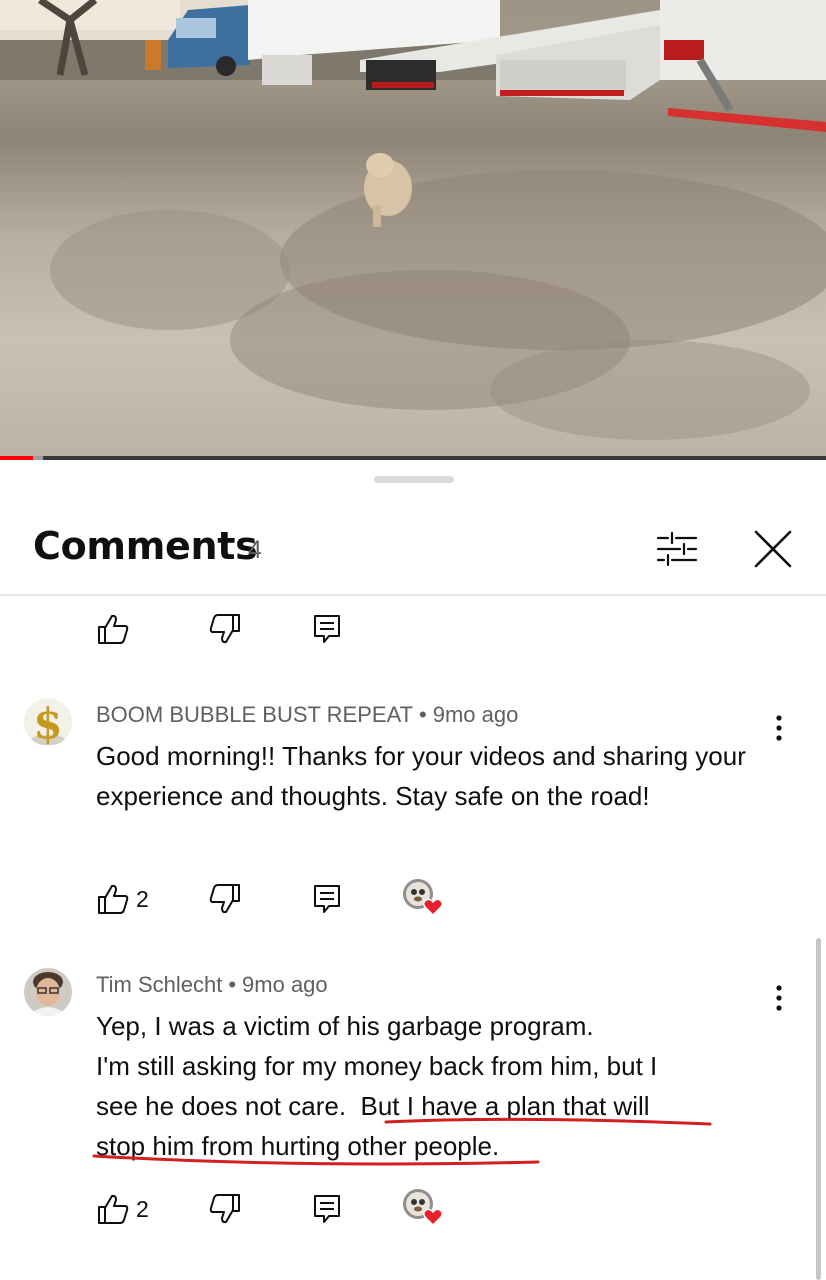 This screenshot has height=1280, width=826. I want to click on avatar: $, so click(48, 722).